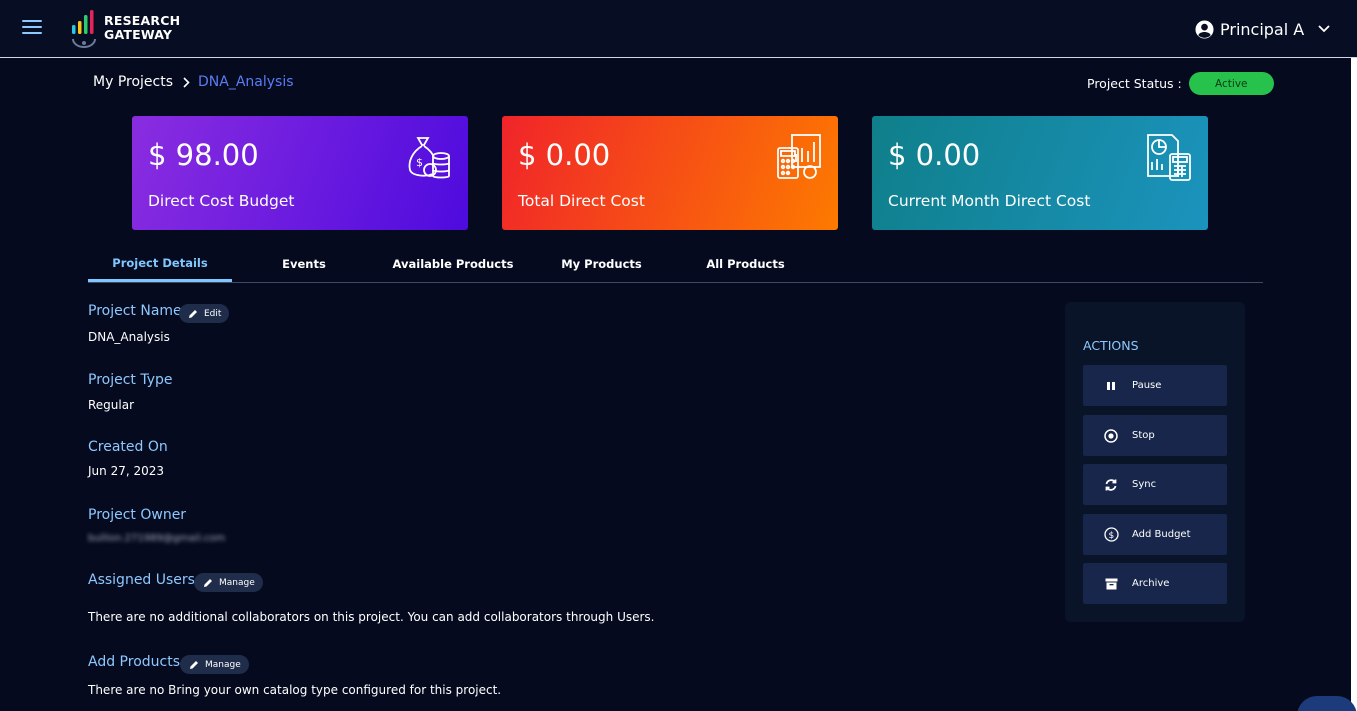 This screenshot has height=711, width=1357. I want to click on floating-help-button, so click(1327, 703).